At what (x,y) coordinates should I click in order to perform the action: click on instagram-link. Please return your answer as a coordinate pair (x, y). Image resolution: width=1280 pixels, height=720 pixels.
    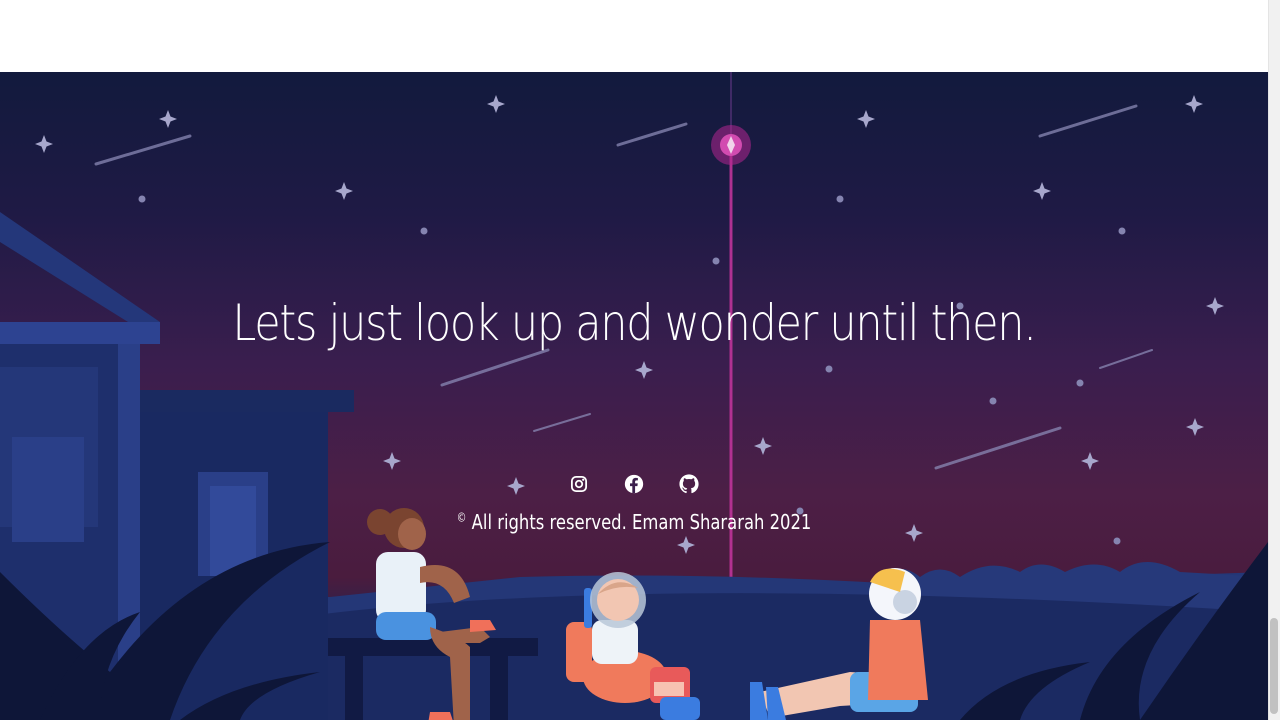
    Looking at the image, I should click on (579, 484).